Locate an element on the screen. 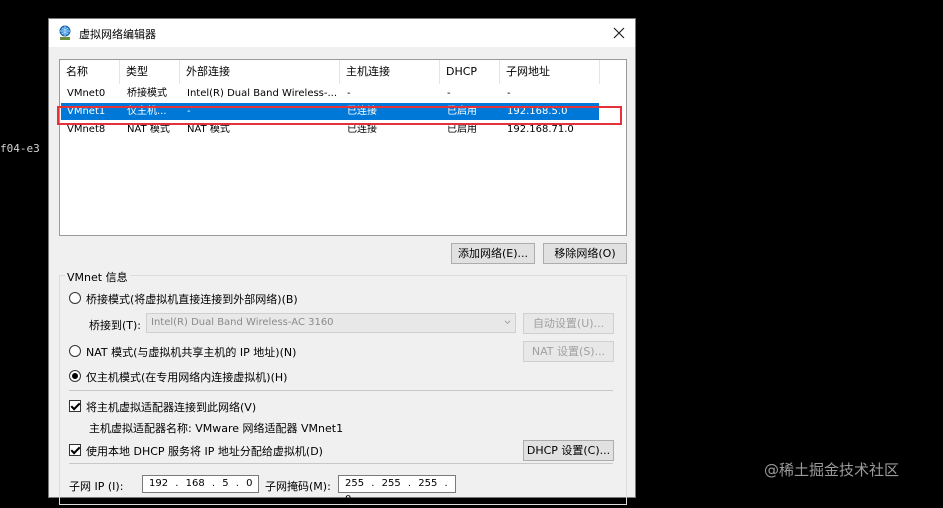 Image resolution: width=943 pixels, height=508 pixels. terminal-text: f04-e3 is located at coordinates (20, 148).